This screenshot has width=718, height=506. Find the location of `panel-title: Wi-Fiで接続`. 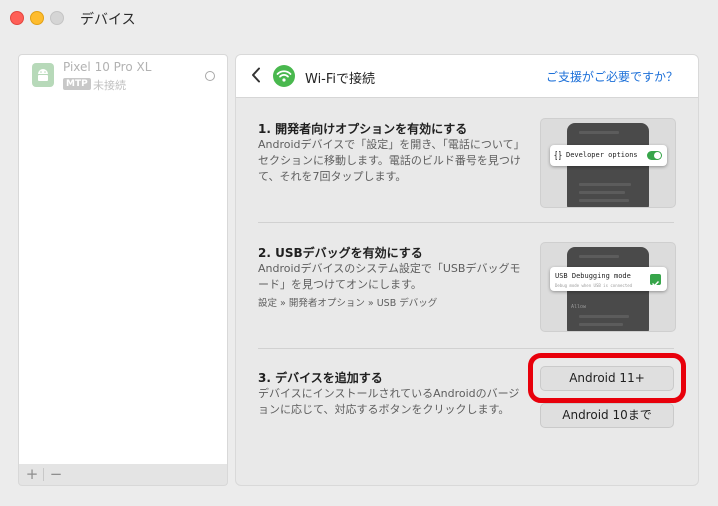

panel-title: Wi-Fiで接続 is located at coordinates (340, 79).